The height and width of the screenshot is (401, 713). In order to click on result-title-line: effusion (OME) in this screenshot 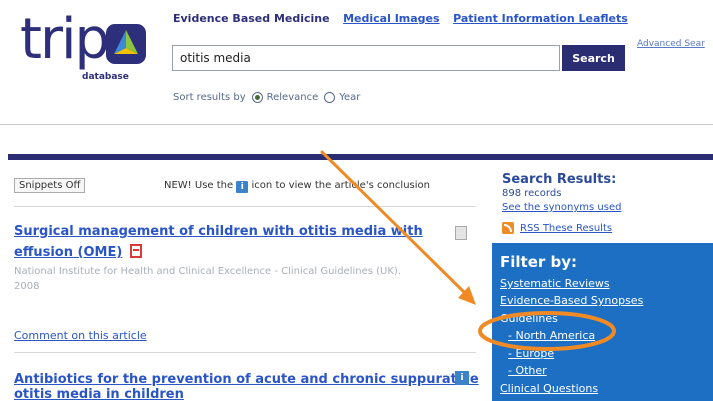, I will do `click(78, 253)`.